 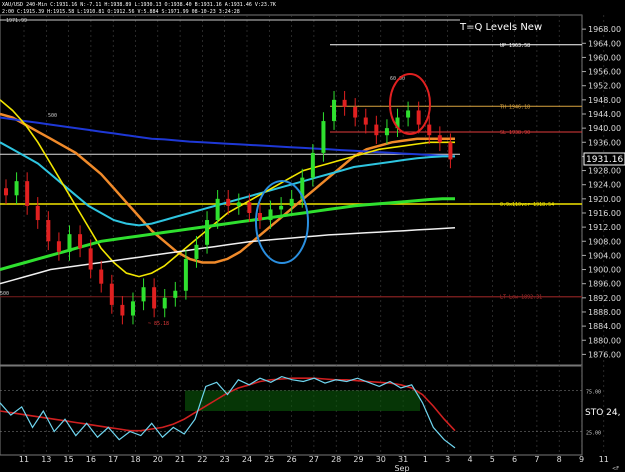 What do you see at coordinates (515, 107) in the screenshot?
I see `level-label: TH 1946.18` at bounding box center [515, 107].